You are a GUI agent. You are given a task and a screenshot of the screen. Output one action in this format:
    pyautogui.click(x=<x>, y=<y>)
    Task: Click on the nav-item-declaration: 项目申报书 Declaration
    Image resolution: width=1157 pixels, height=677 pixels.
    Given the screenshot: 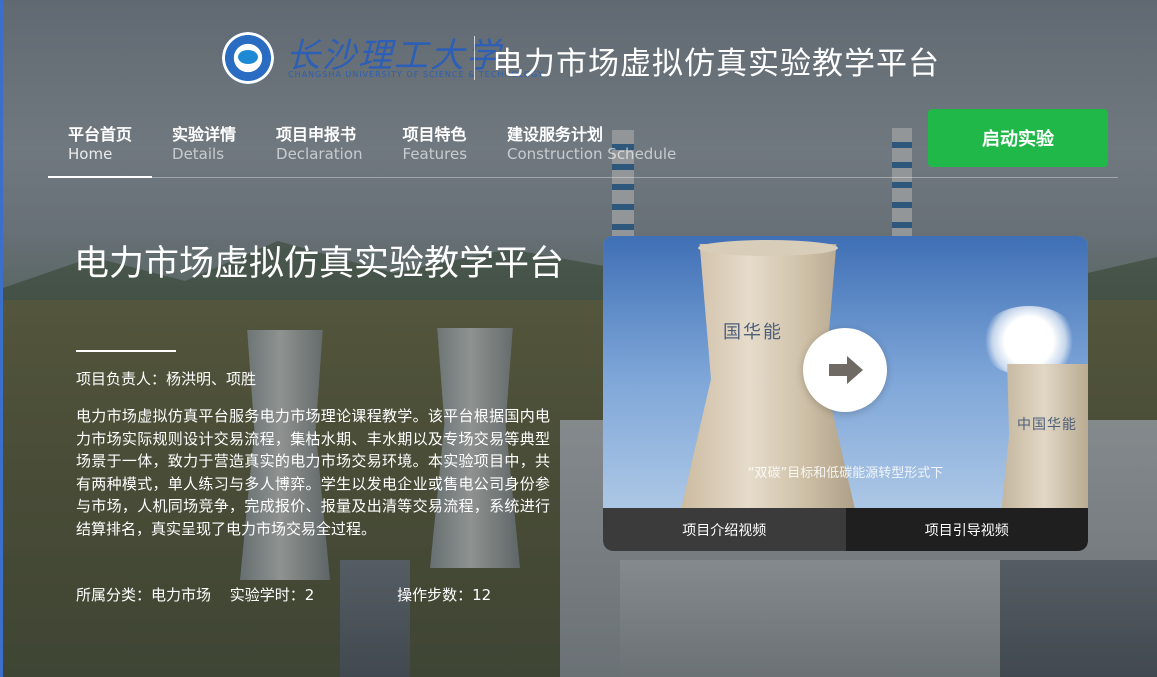 What is the action you would take?
    pyautogui.click(x=319, y=148)
    